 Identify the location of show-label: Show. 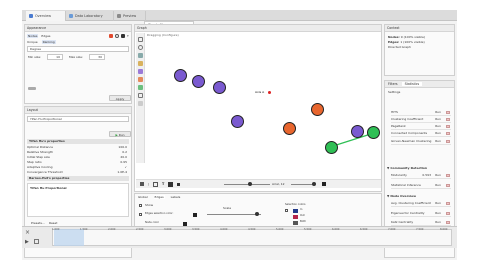
(149, 205).